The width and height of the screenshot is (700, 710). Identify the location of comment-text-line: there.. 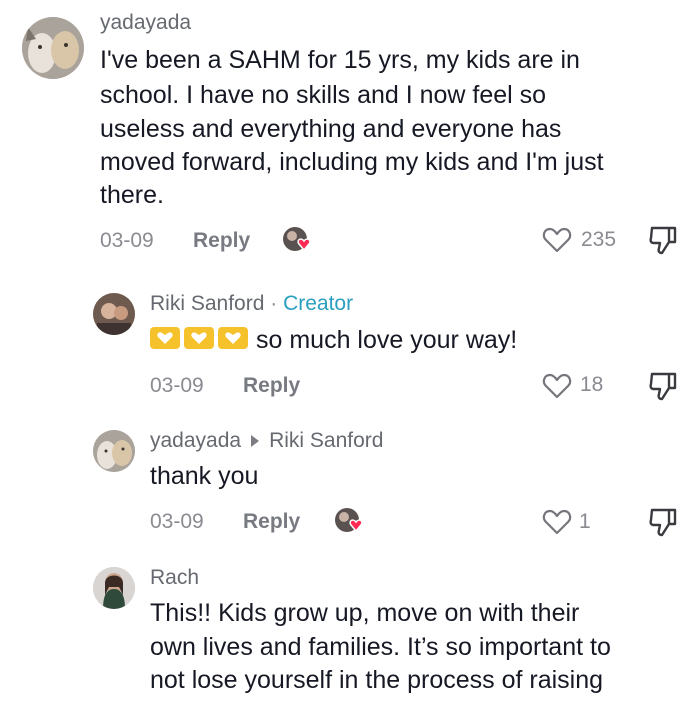
(132, 195).